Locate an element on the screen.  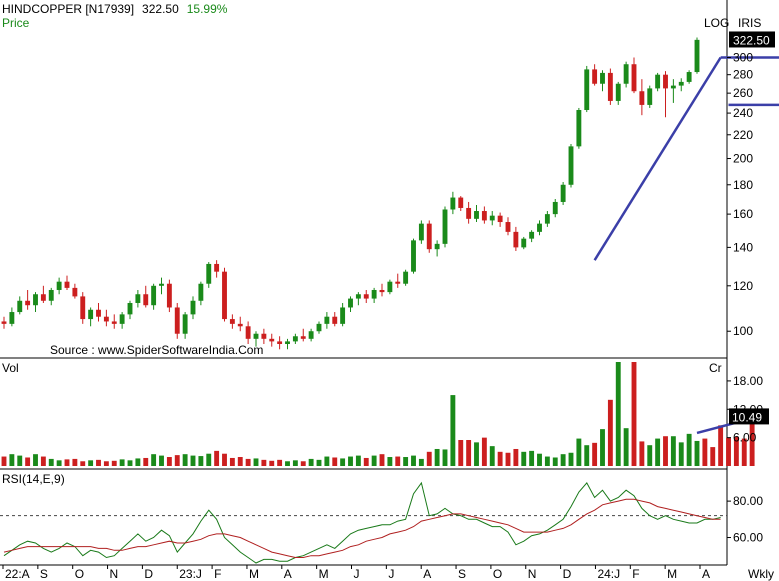
price-tick-label: 100 is located at coordinates (743, 331).